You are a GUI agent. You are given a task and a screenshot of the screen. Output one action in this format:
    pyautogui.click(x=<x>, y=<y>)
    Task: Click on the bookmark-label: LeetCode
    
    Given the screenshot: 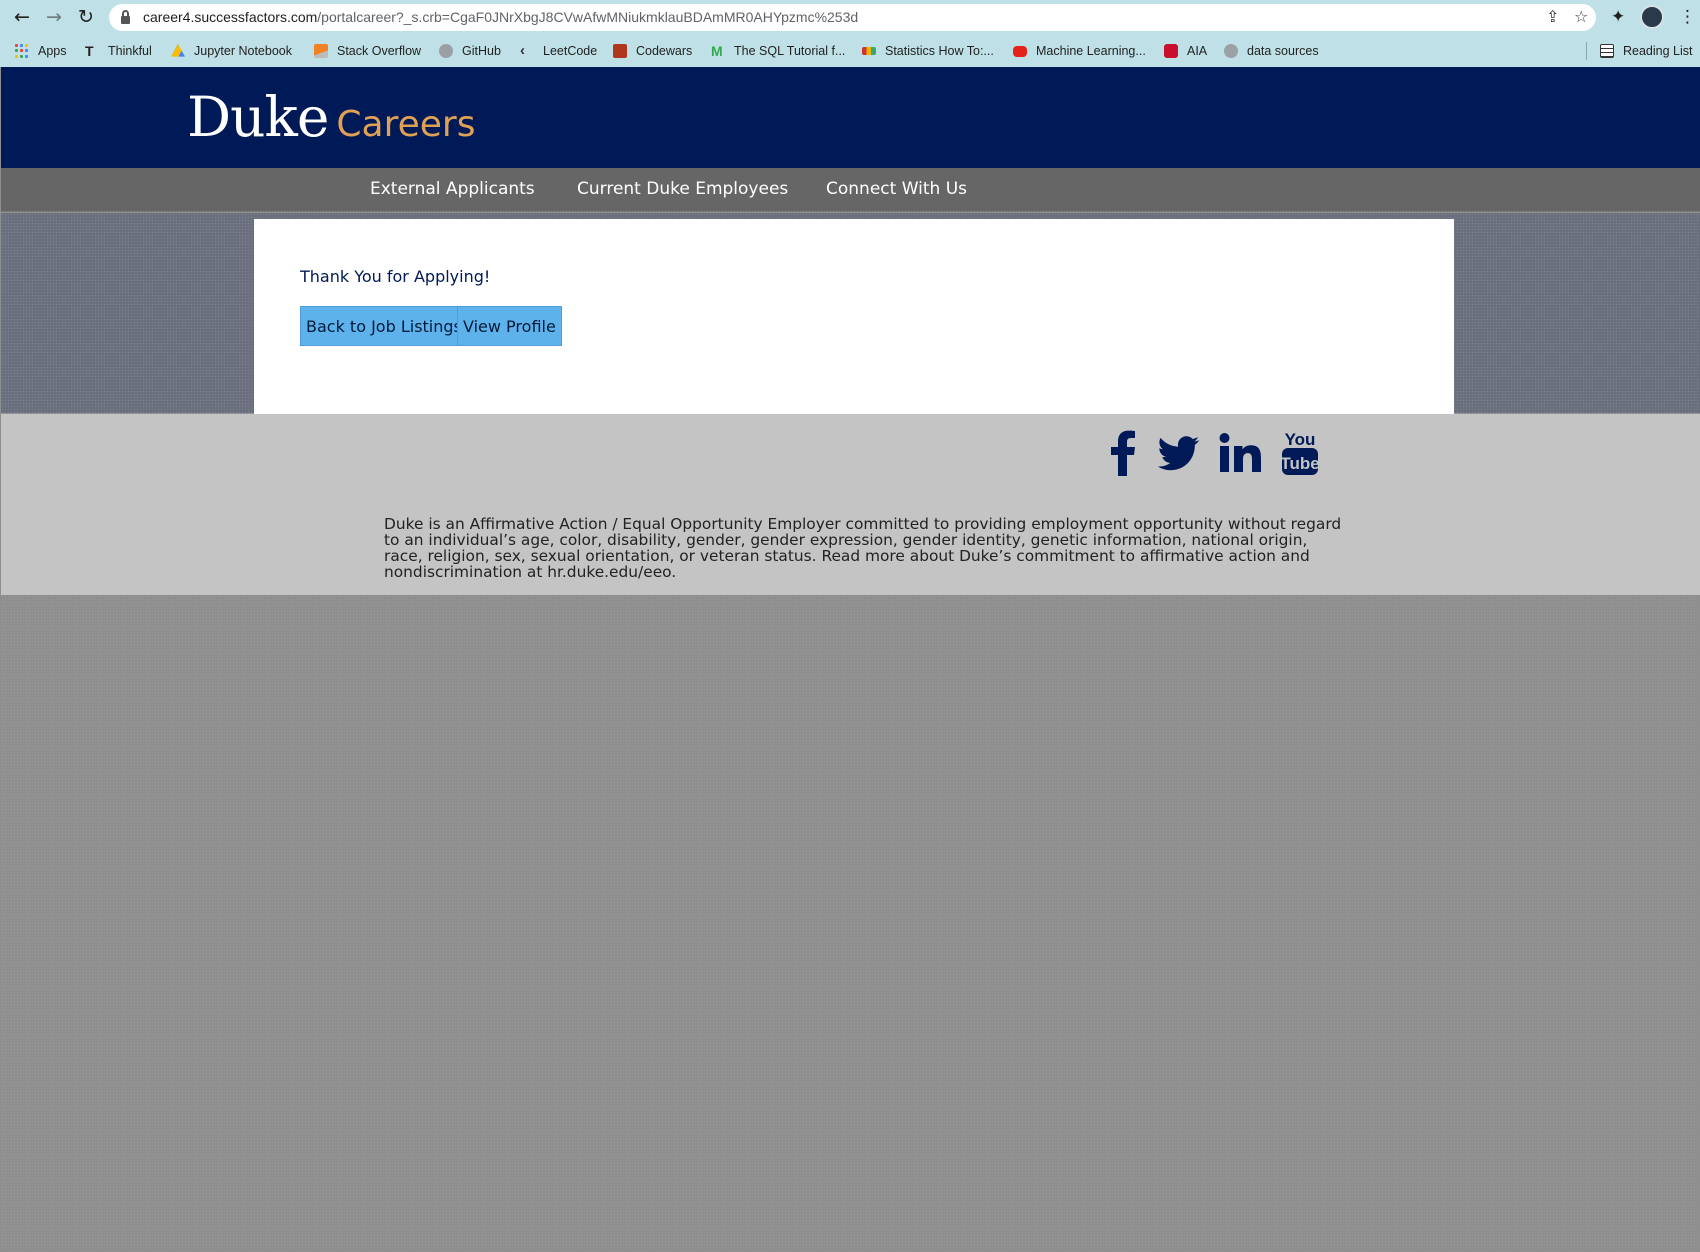 What is the action you would take?
    pyautogui.click(x=570, y=51)
    